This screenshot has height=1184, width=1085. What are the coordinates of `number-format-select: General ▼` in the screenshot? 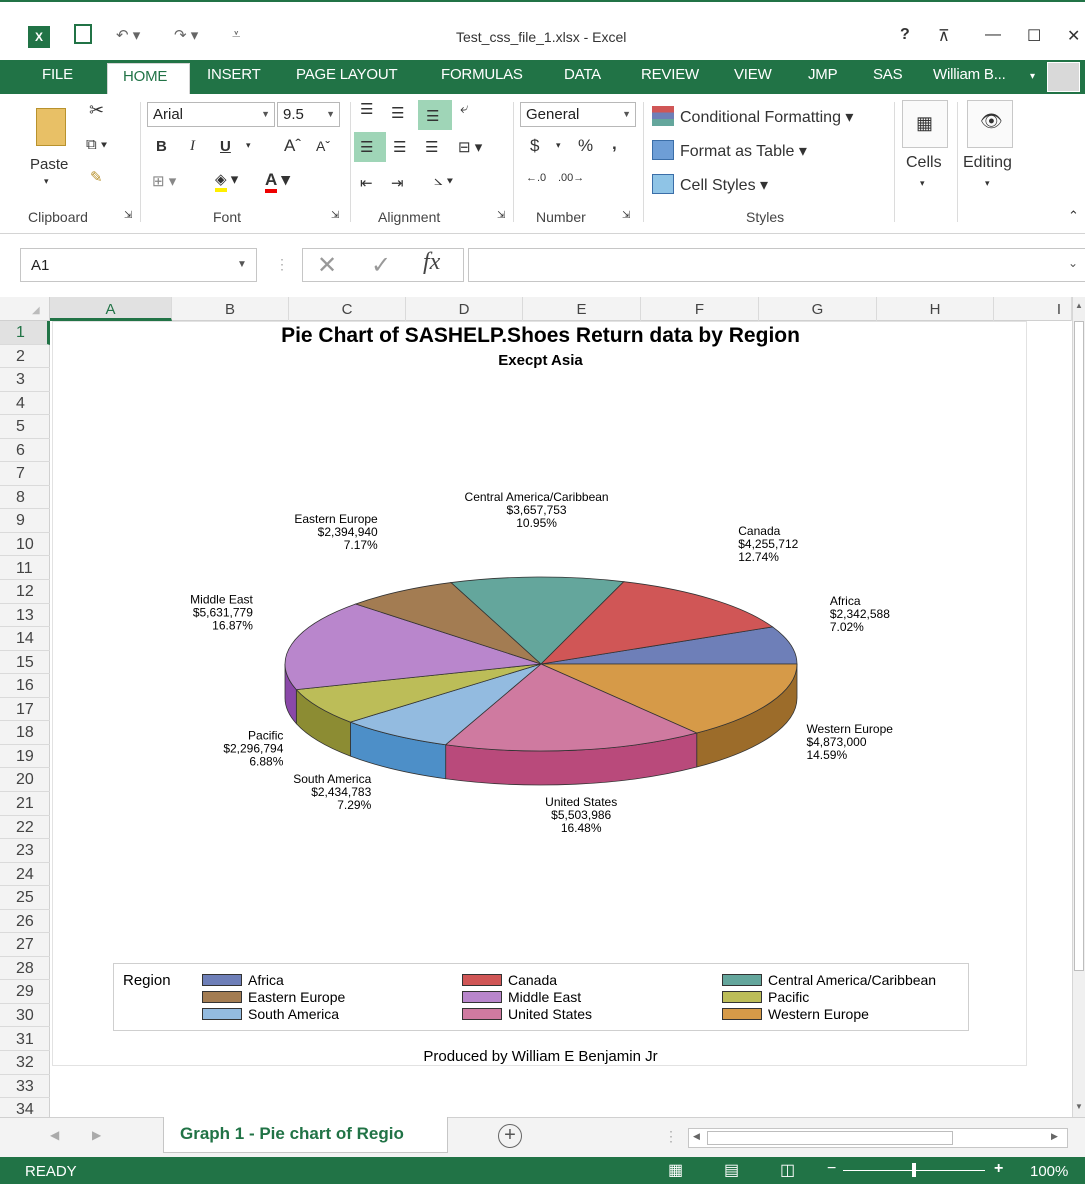 It's located at (578, 114).